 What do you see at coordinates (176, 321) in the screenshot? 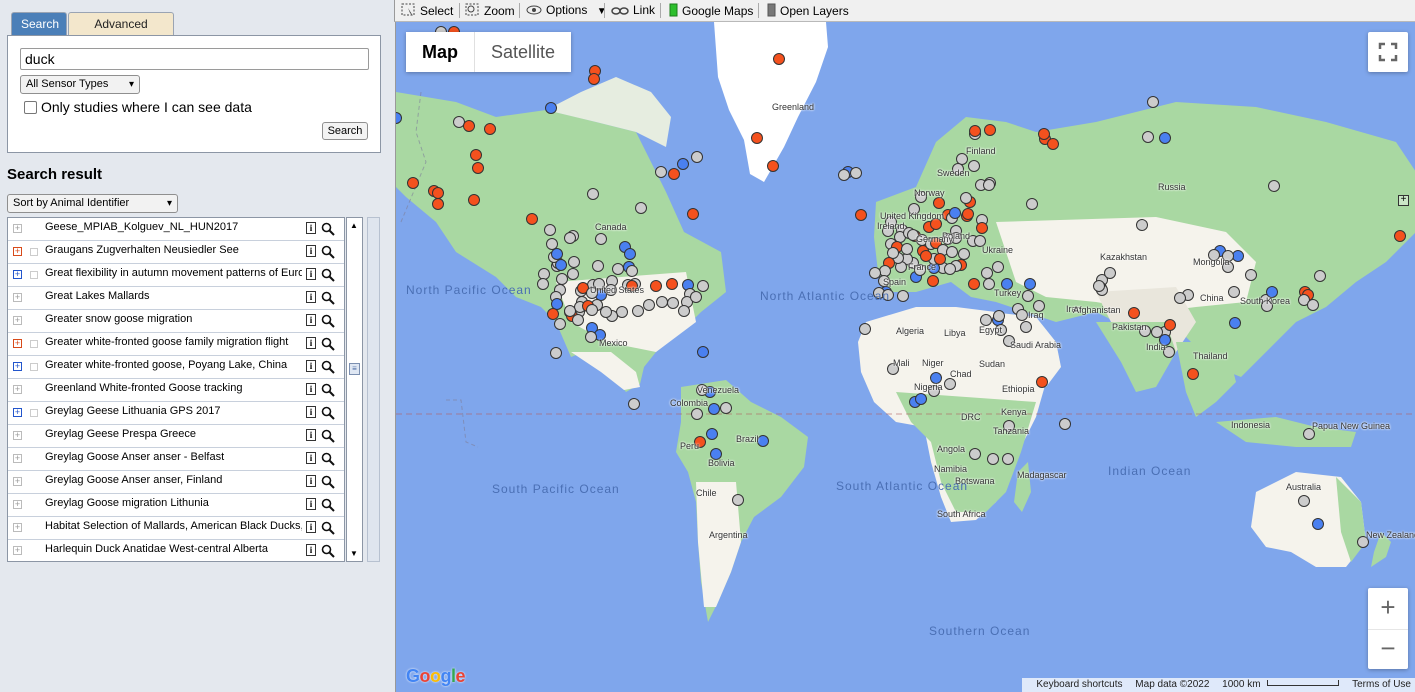
I see `result-row: + Greater snow goose migration i` at bounding box center [176, 321].